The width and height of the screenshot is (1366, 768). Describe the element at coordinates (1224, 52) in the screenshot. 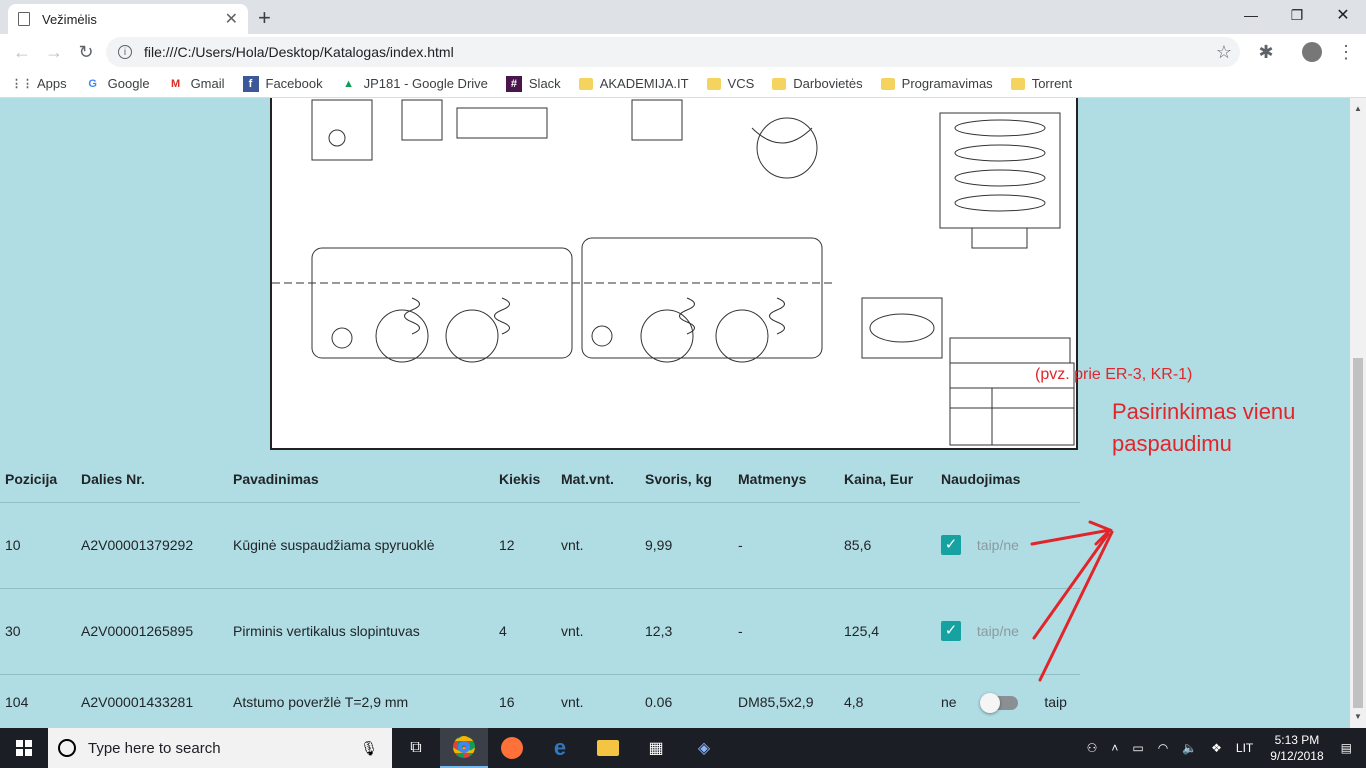

I see `bookmark-star-icon: ☆` at that location.